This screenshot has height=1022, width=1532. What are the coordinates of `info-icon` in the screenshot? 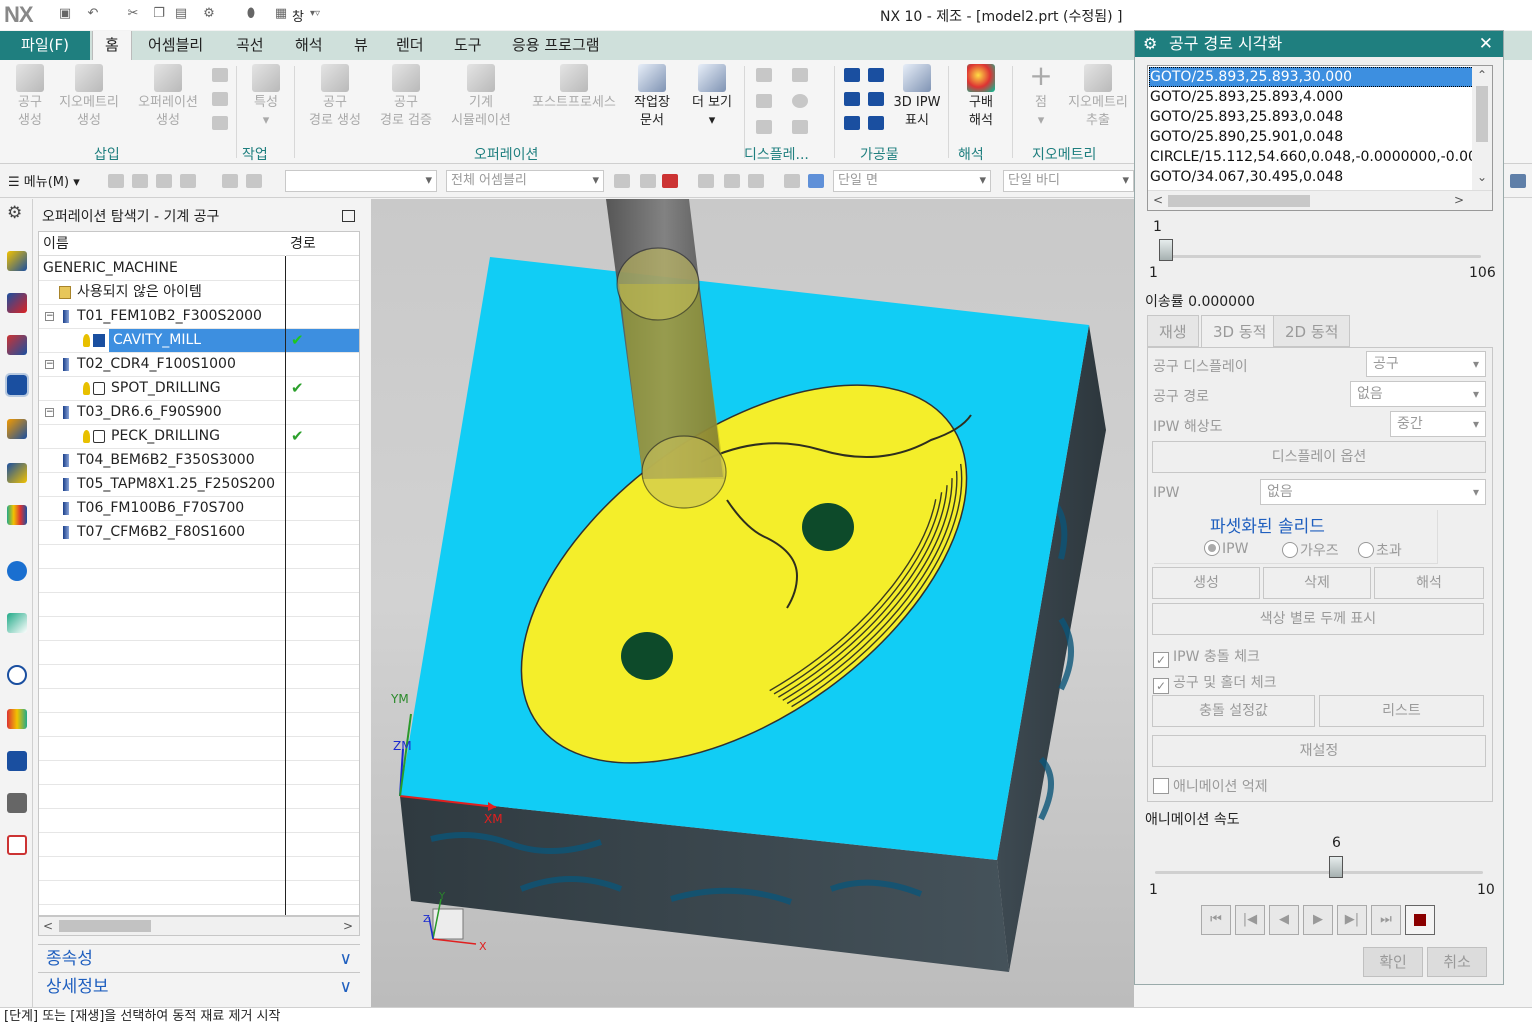 It's located at (17, 571).